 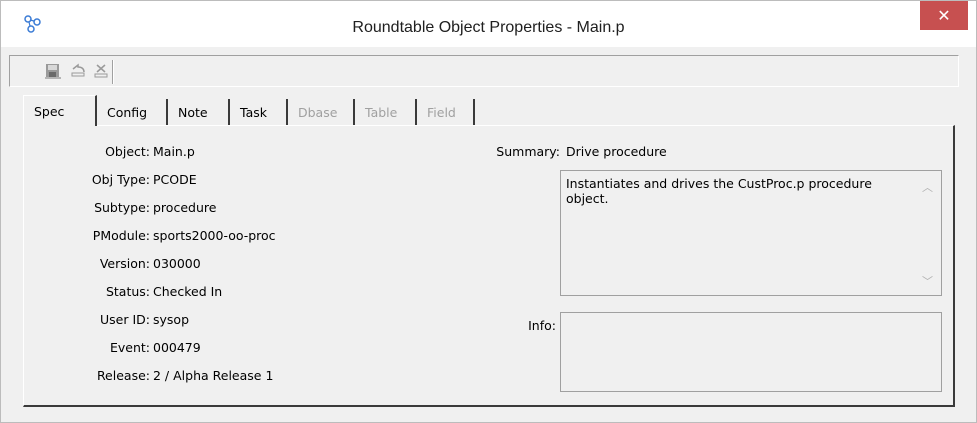 I want to click on obj-type-value: PCODE, so click(x=175, y=179).